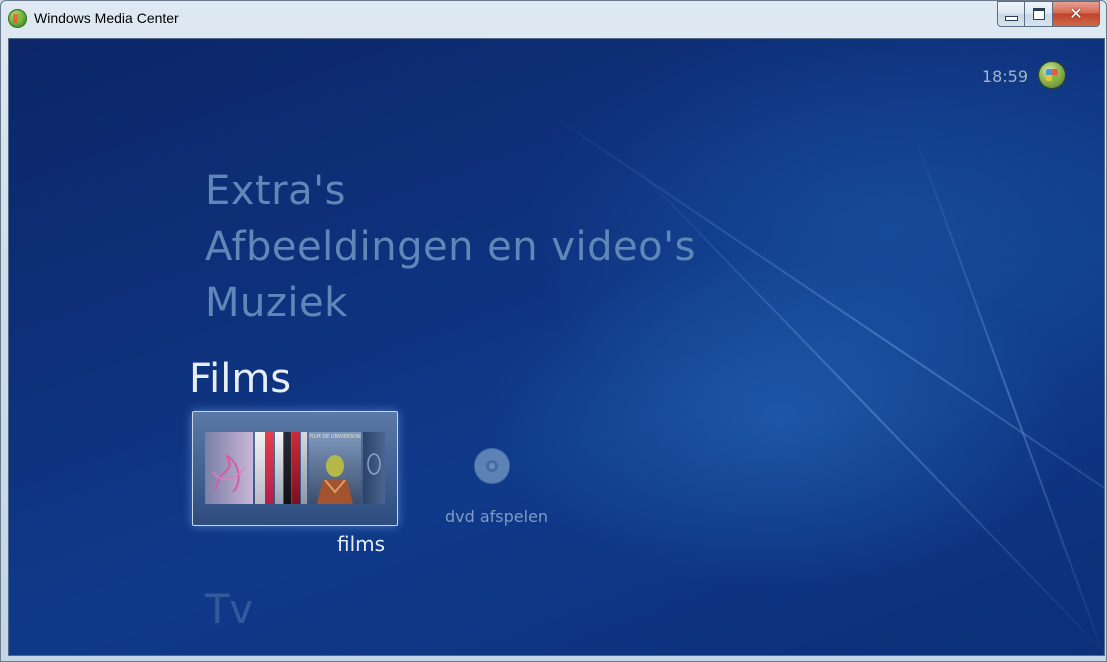  Describe the element at coordinates (361, 544) in the screenshot. I see `films-tile-label: films` at that location.